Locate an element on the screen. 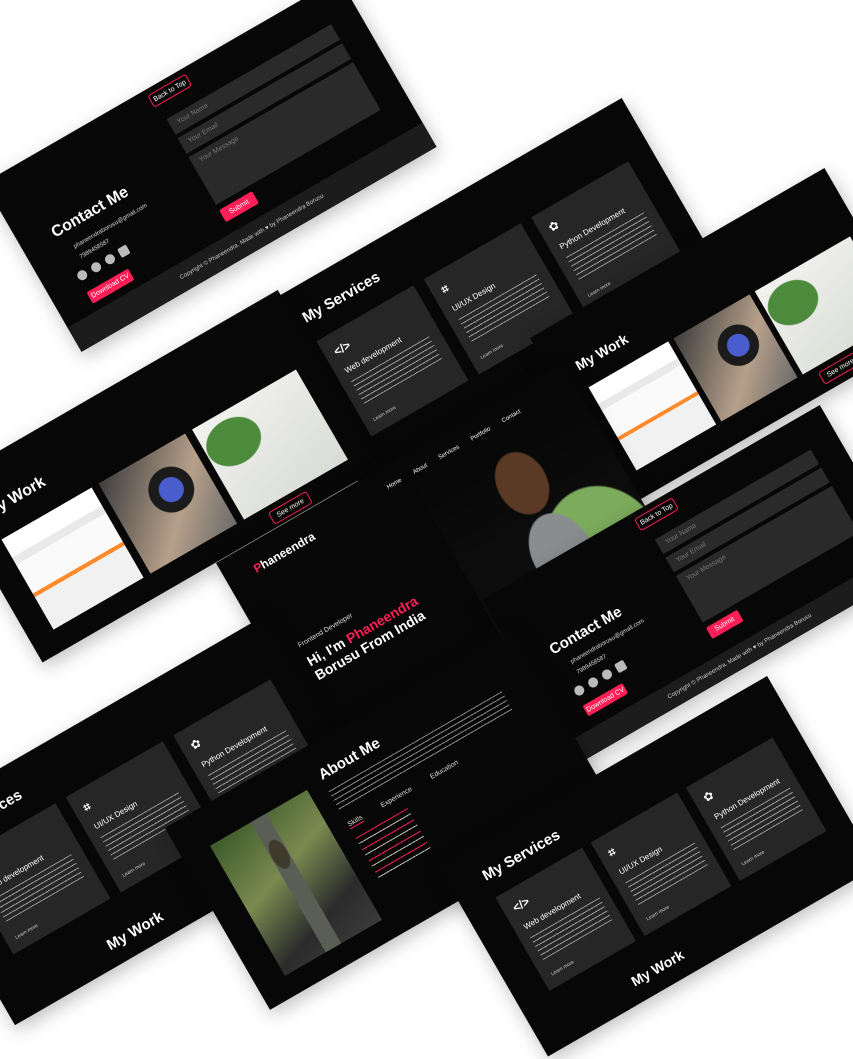 This screenshot has width=853, height=1059. brand-rest: haneendra is located at coordinates (287, 550).